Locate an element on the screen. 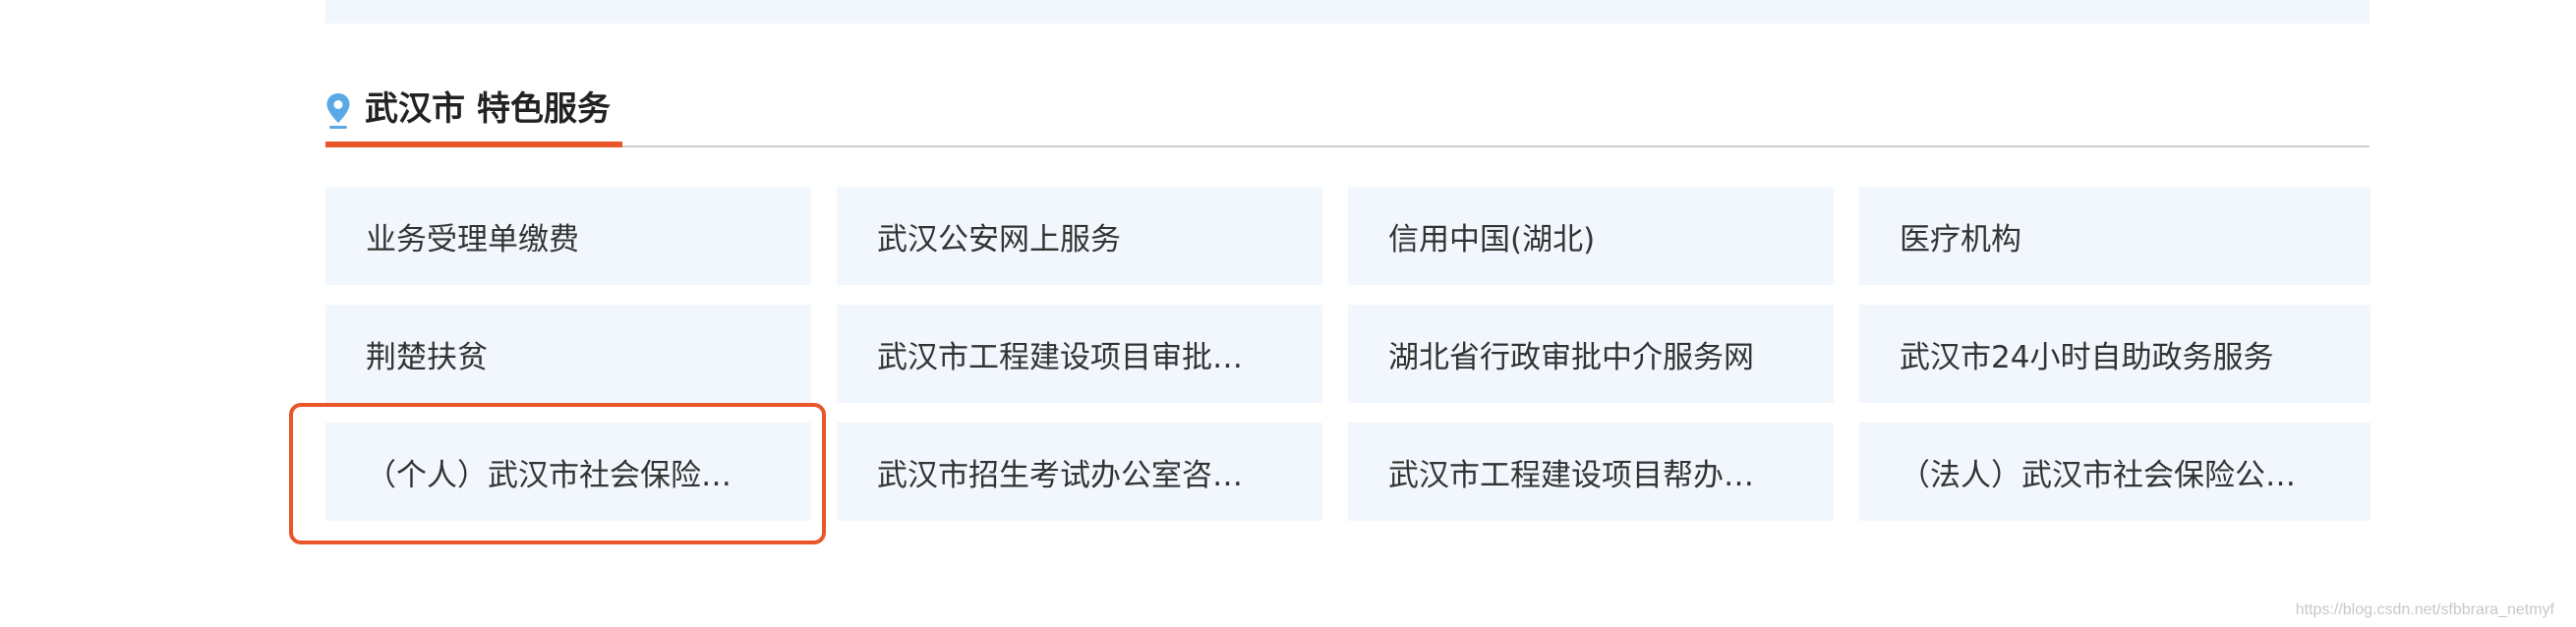 The height and width of the screenshot is (627, 2576). service-tile: 荆楚扶贫 is located at coordinates (568, 354).